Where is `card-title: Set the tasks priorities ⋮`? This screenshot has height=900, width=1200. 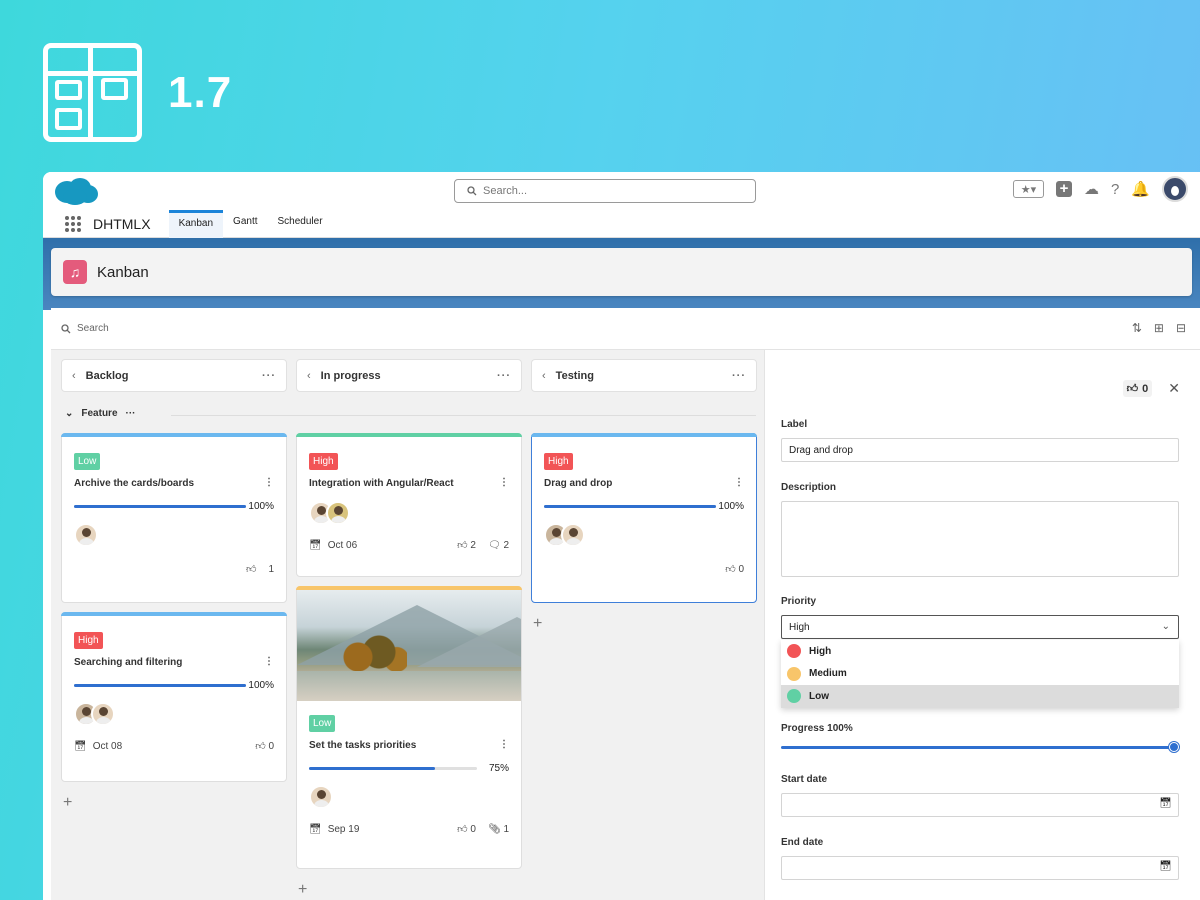 card-title: Set the tasks priorities ⋮ is located at coordinates (409, 745).